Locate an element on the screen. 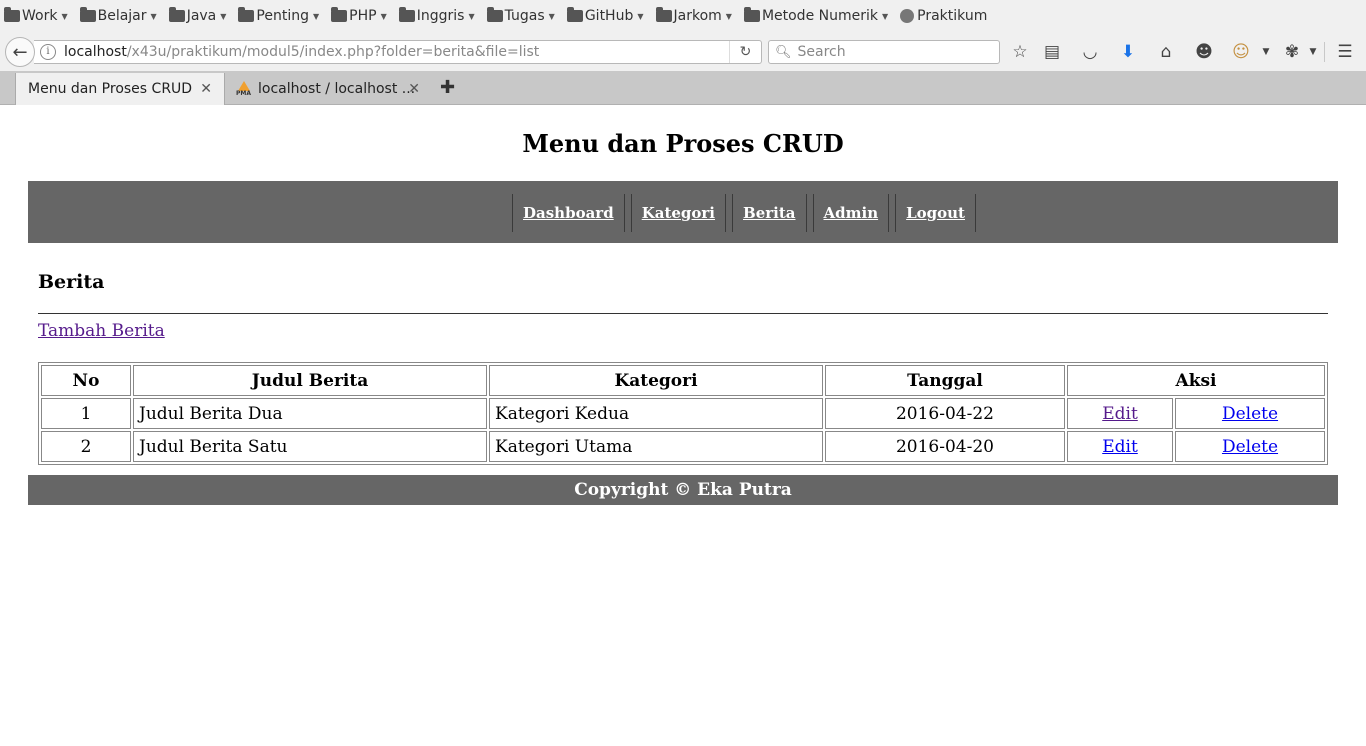  bookmark-folder-penting: Penting ▼ is located at coordinates (279, 15).